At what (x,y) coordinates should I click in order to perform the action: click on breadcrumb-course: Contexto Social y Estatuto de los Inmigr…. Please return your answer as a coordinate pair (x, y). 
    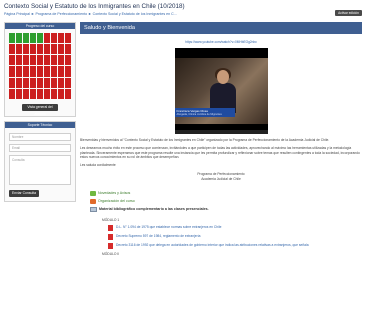
    Looking at the image, I should click on (135, 14).